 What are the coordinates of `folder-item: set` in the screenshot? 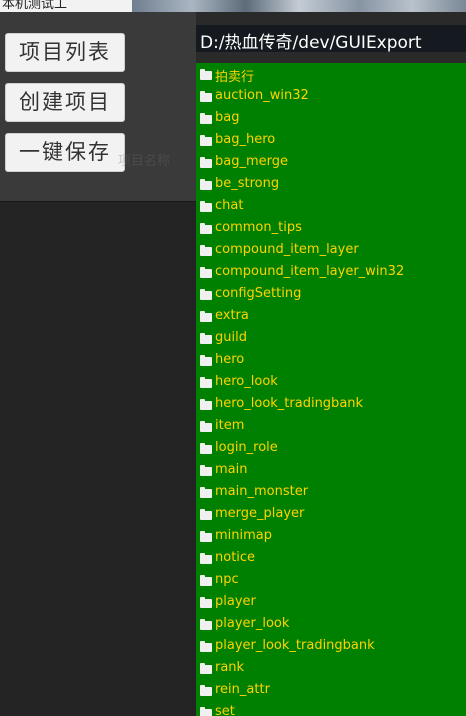 It's located at (331, 709).